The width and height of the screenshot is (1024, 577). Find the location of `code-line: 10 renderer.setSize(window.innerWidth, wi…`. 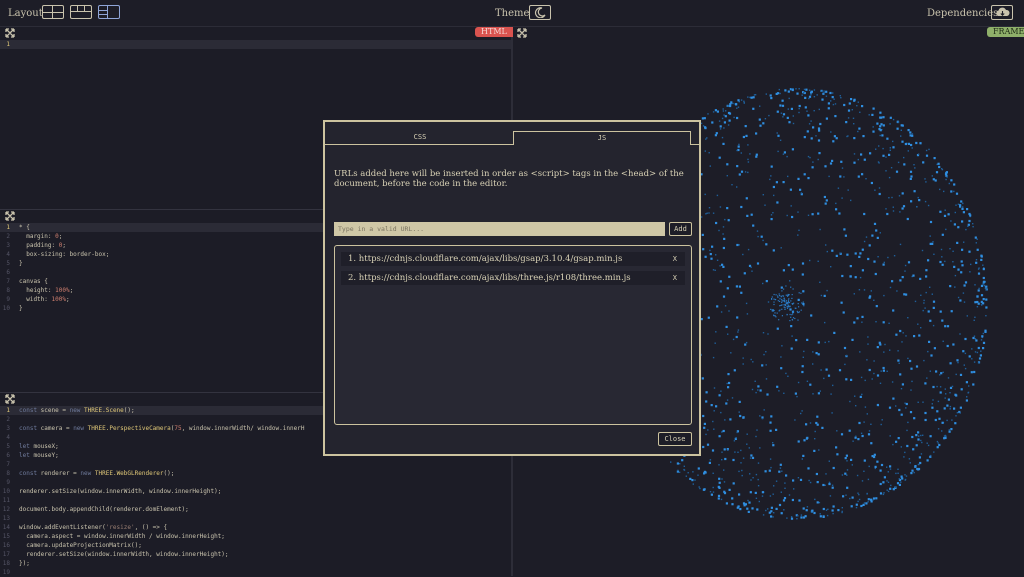

code-line: 10 renderer.setSize(window.innerWidth, wi… is located at coordinates (255, 491).